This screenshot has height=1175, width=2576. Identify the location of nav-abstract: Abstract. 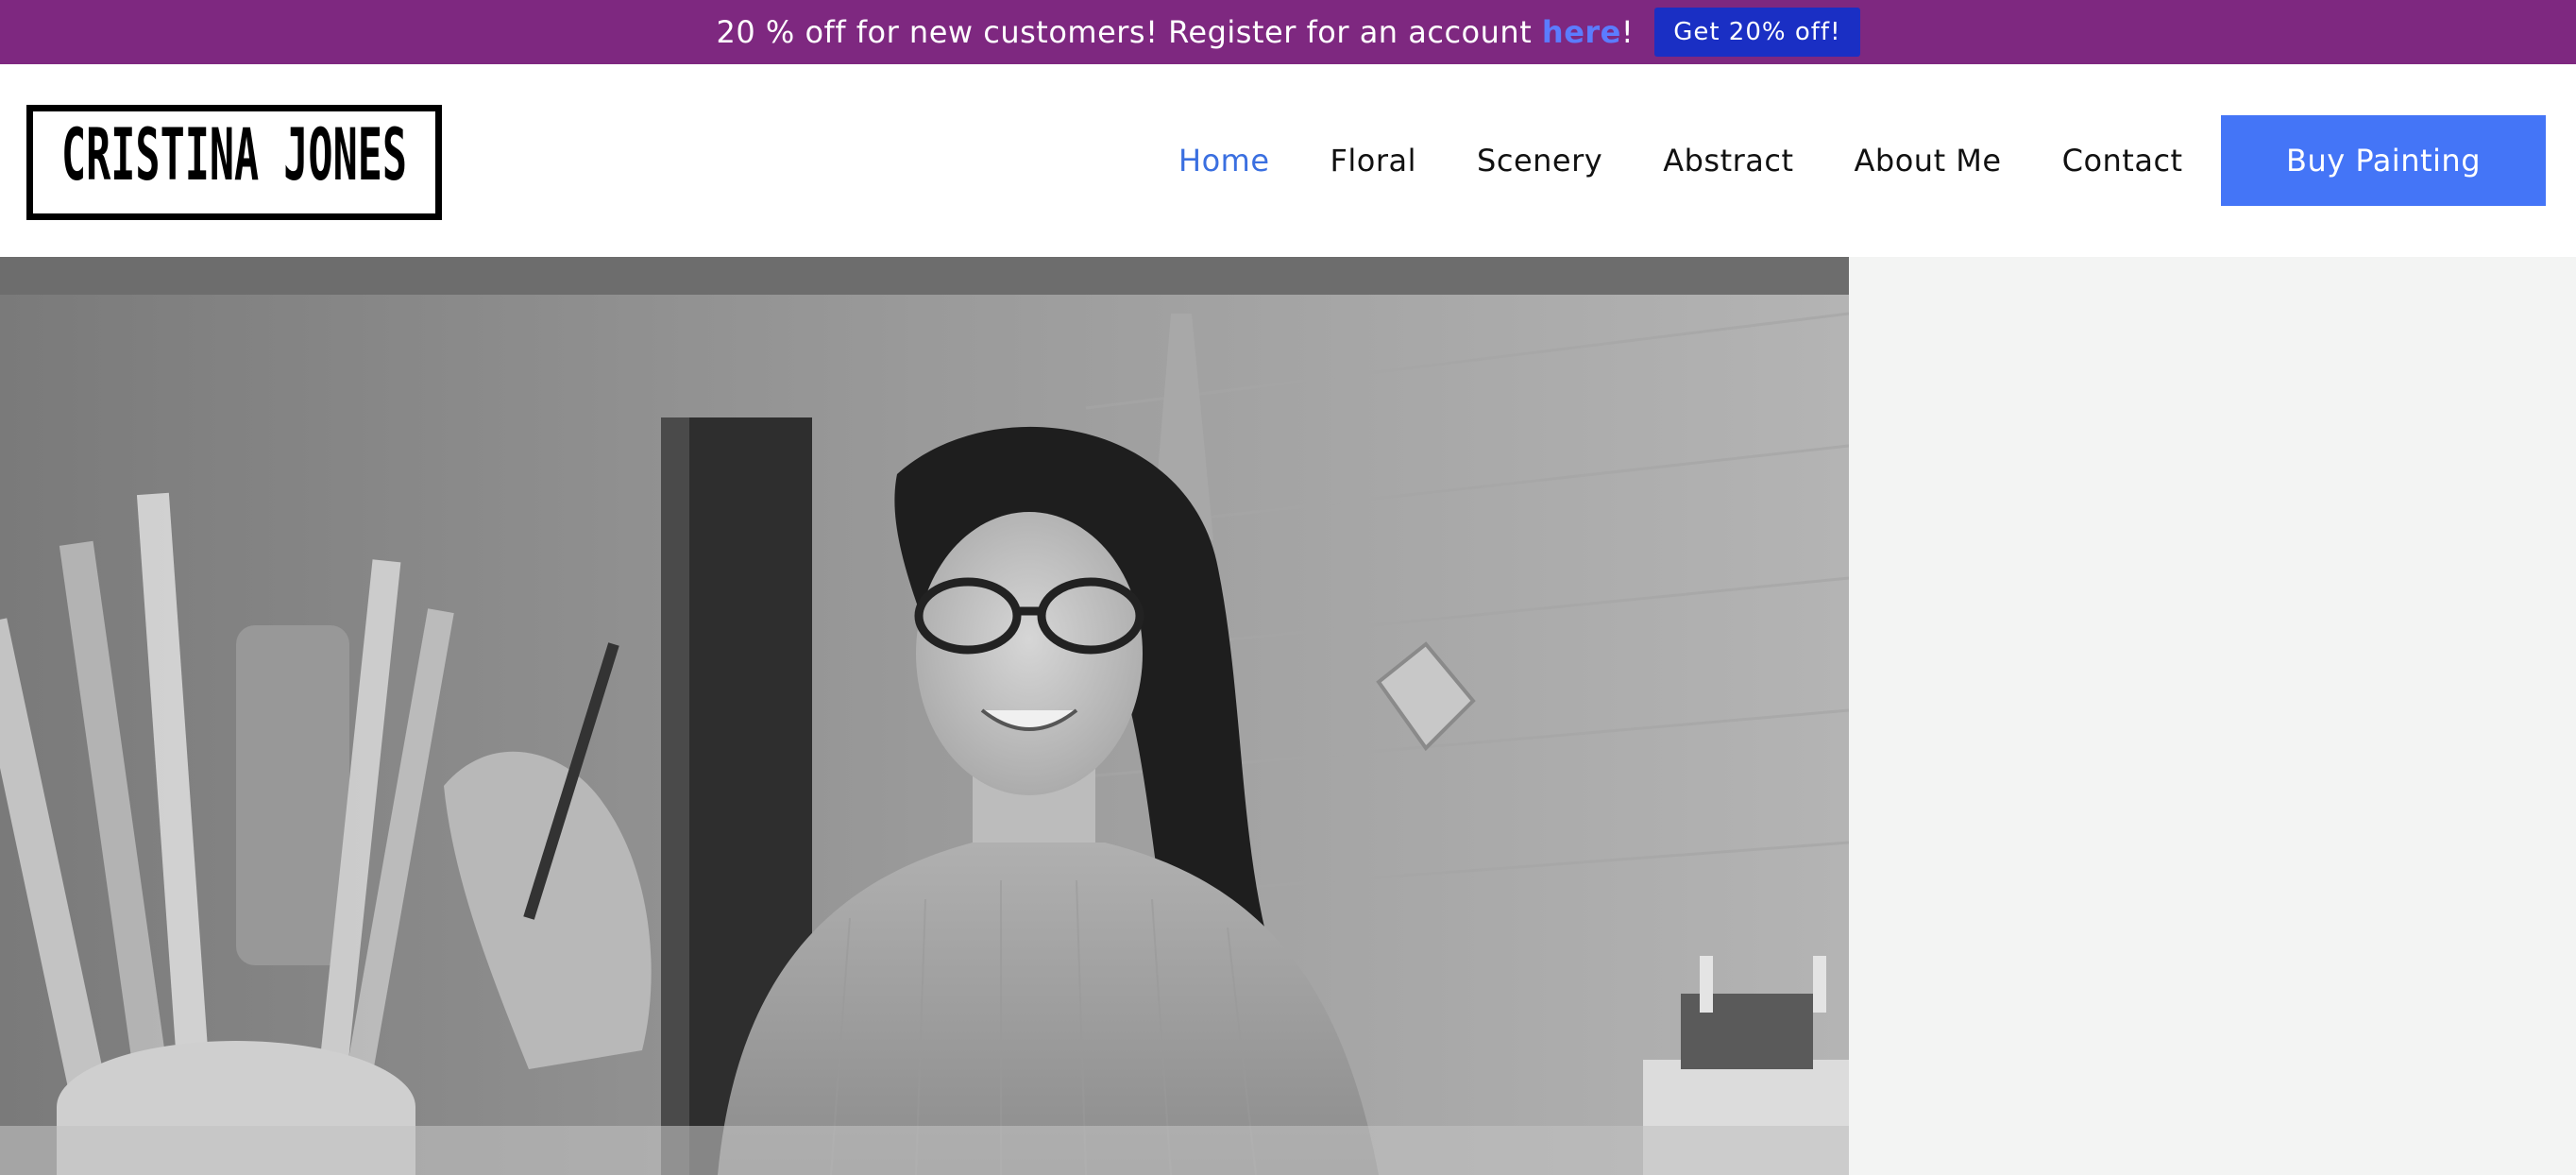
(1728, 161).